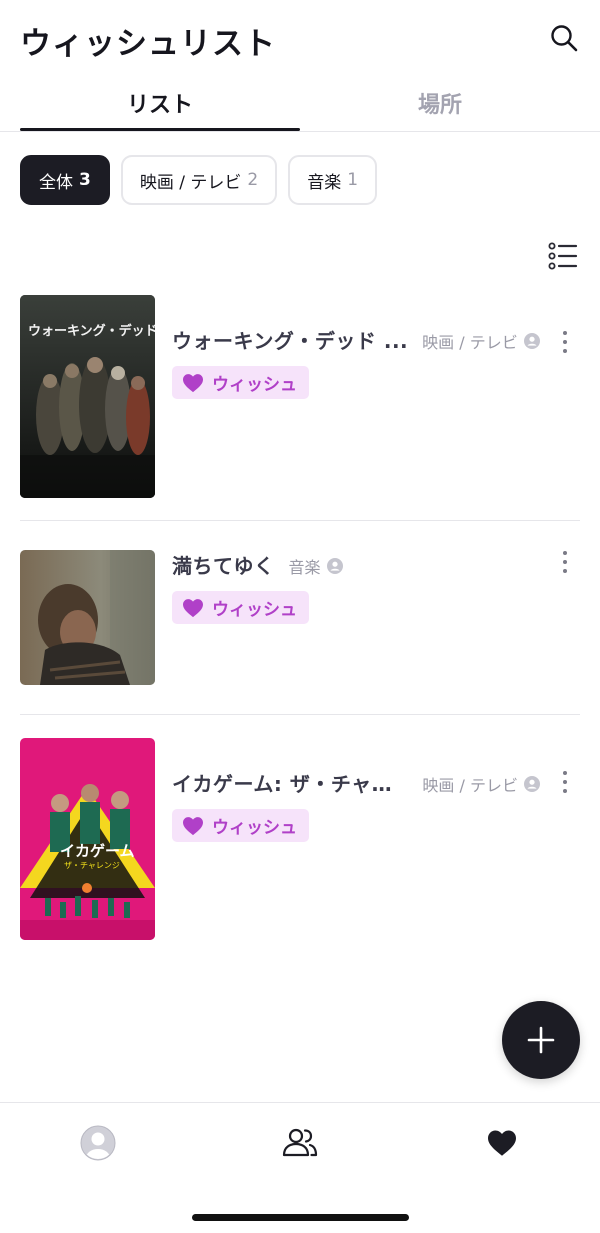  I want to click on filter-label: 音楽, so click(324, 182).